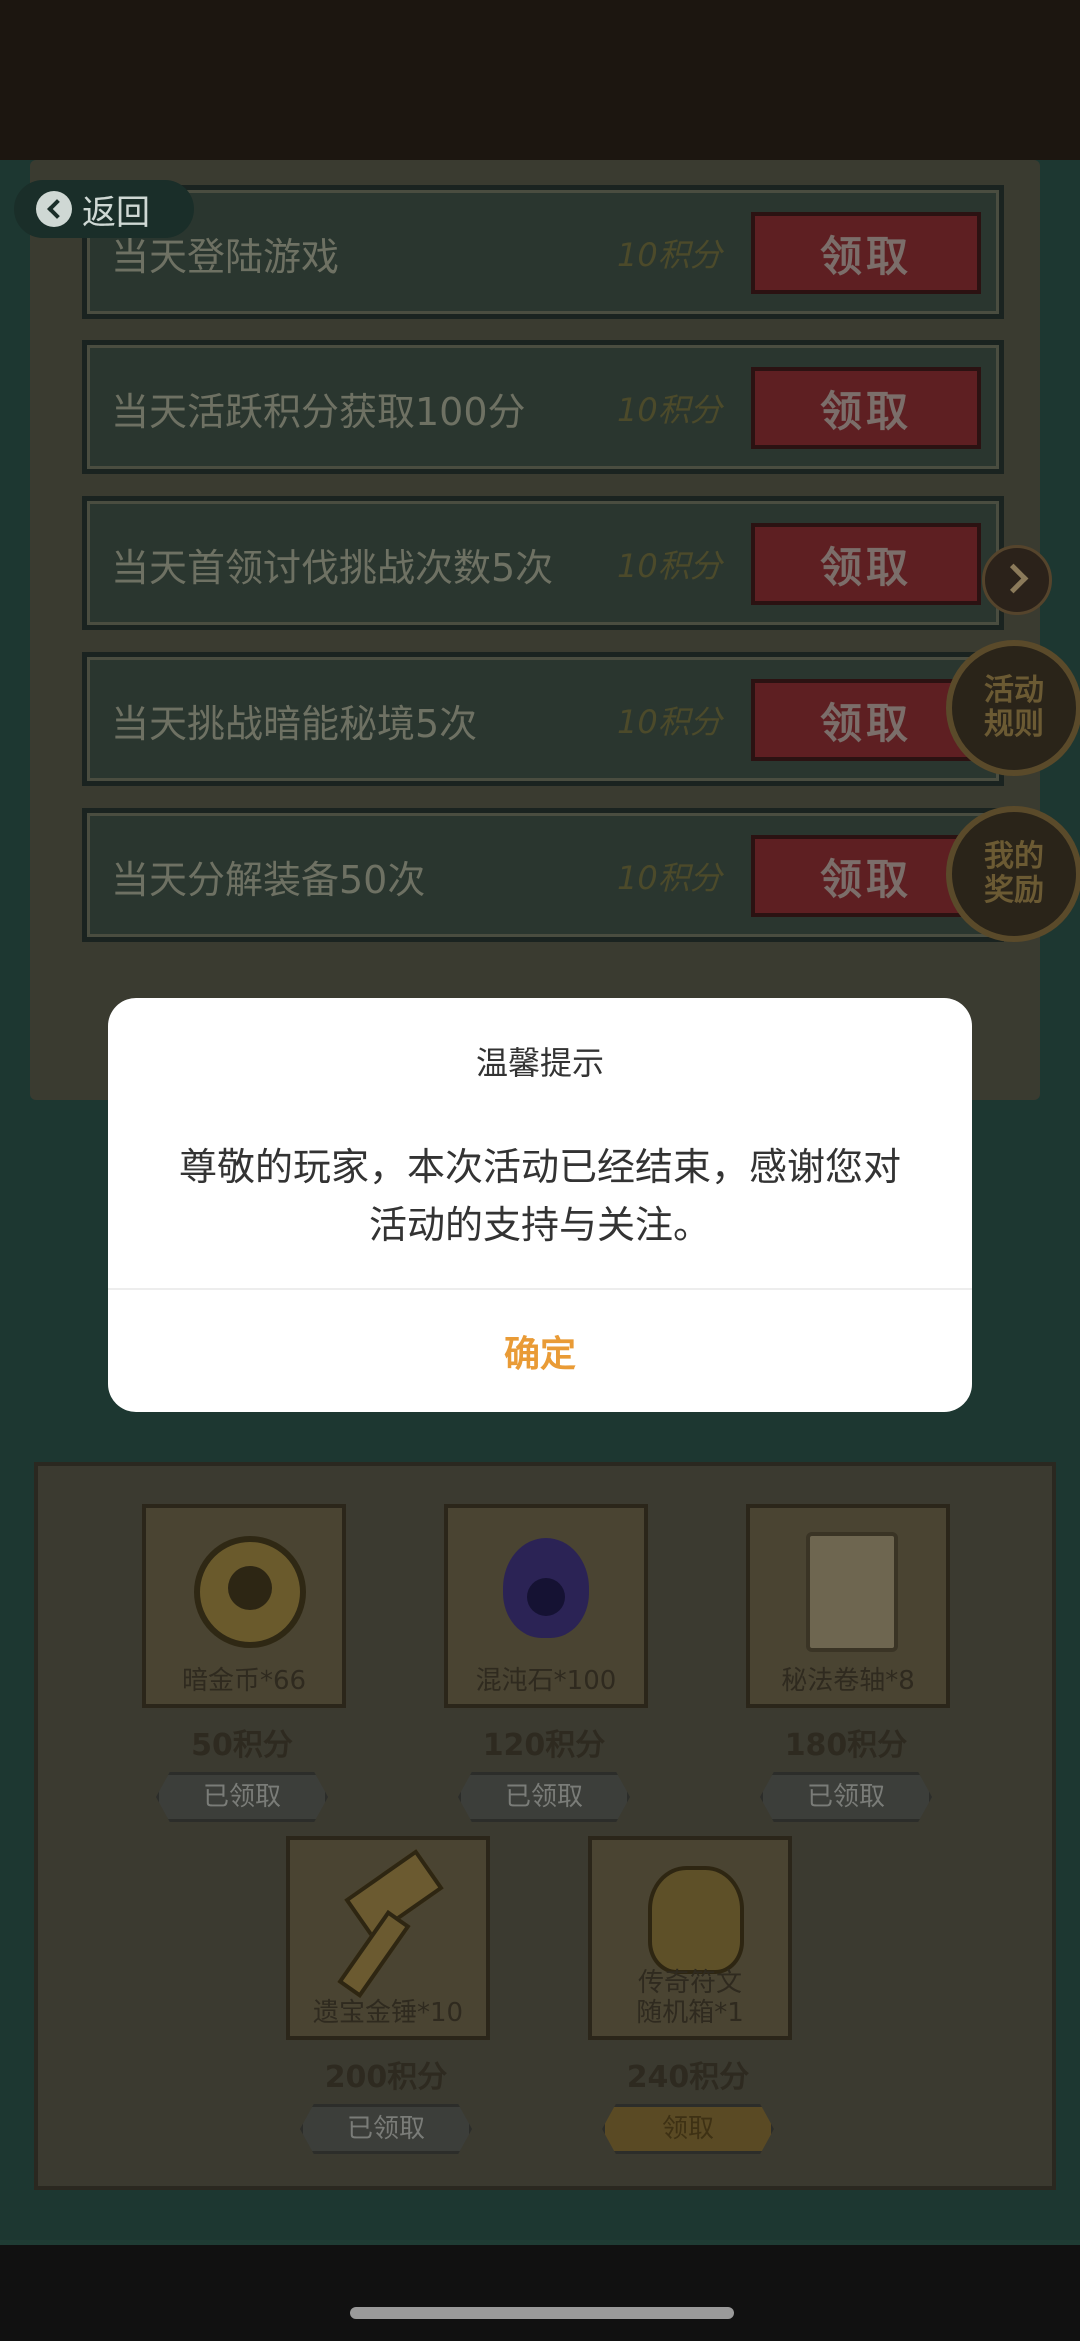 This screenshot has width=1080, height=2341. Describe the element at coordinates (542, 2313) in the screenshot. I see `home-indicator` at that location.